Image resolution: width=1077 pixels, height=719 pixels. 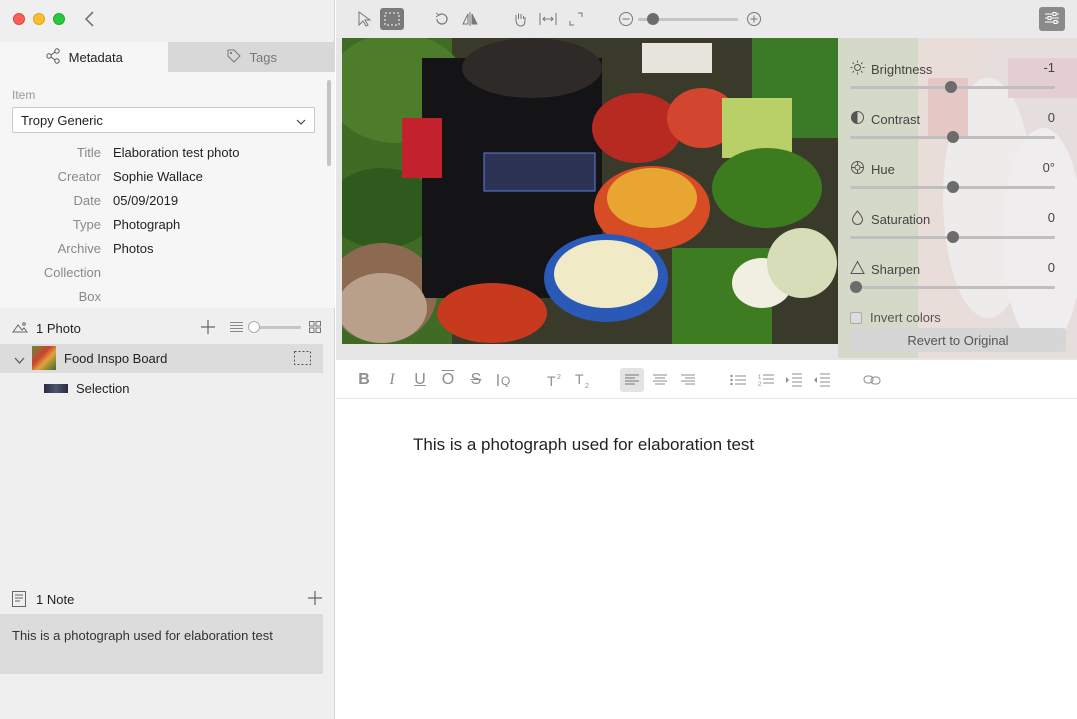 I want to click on selection-list-item: Selection, so click(x=161, y=388).